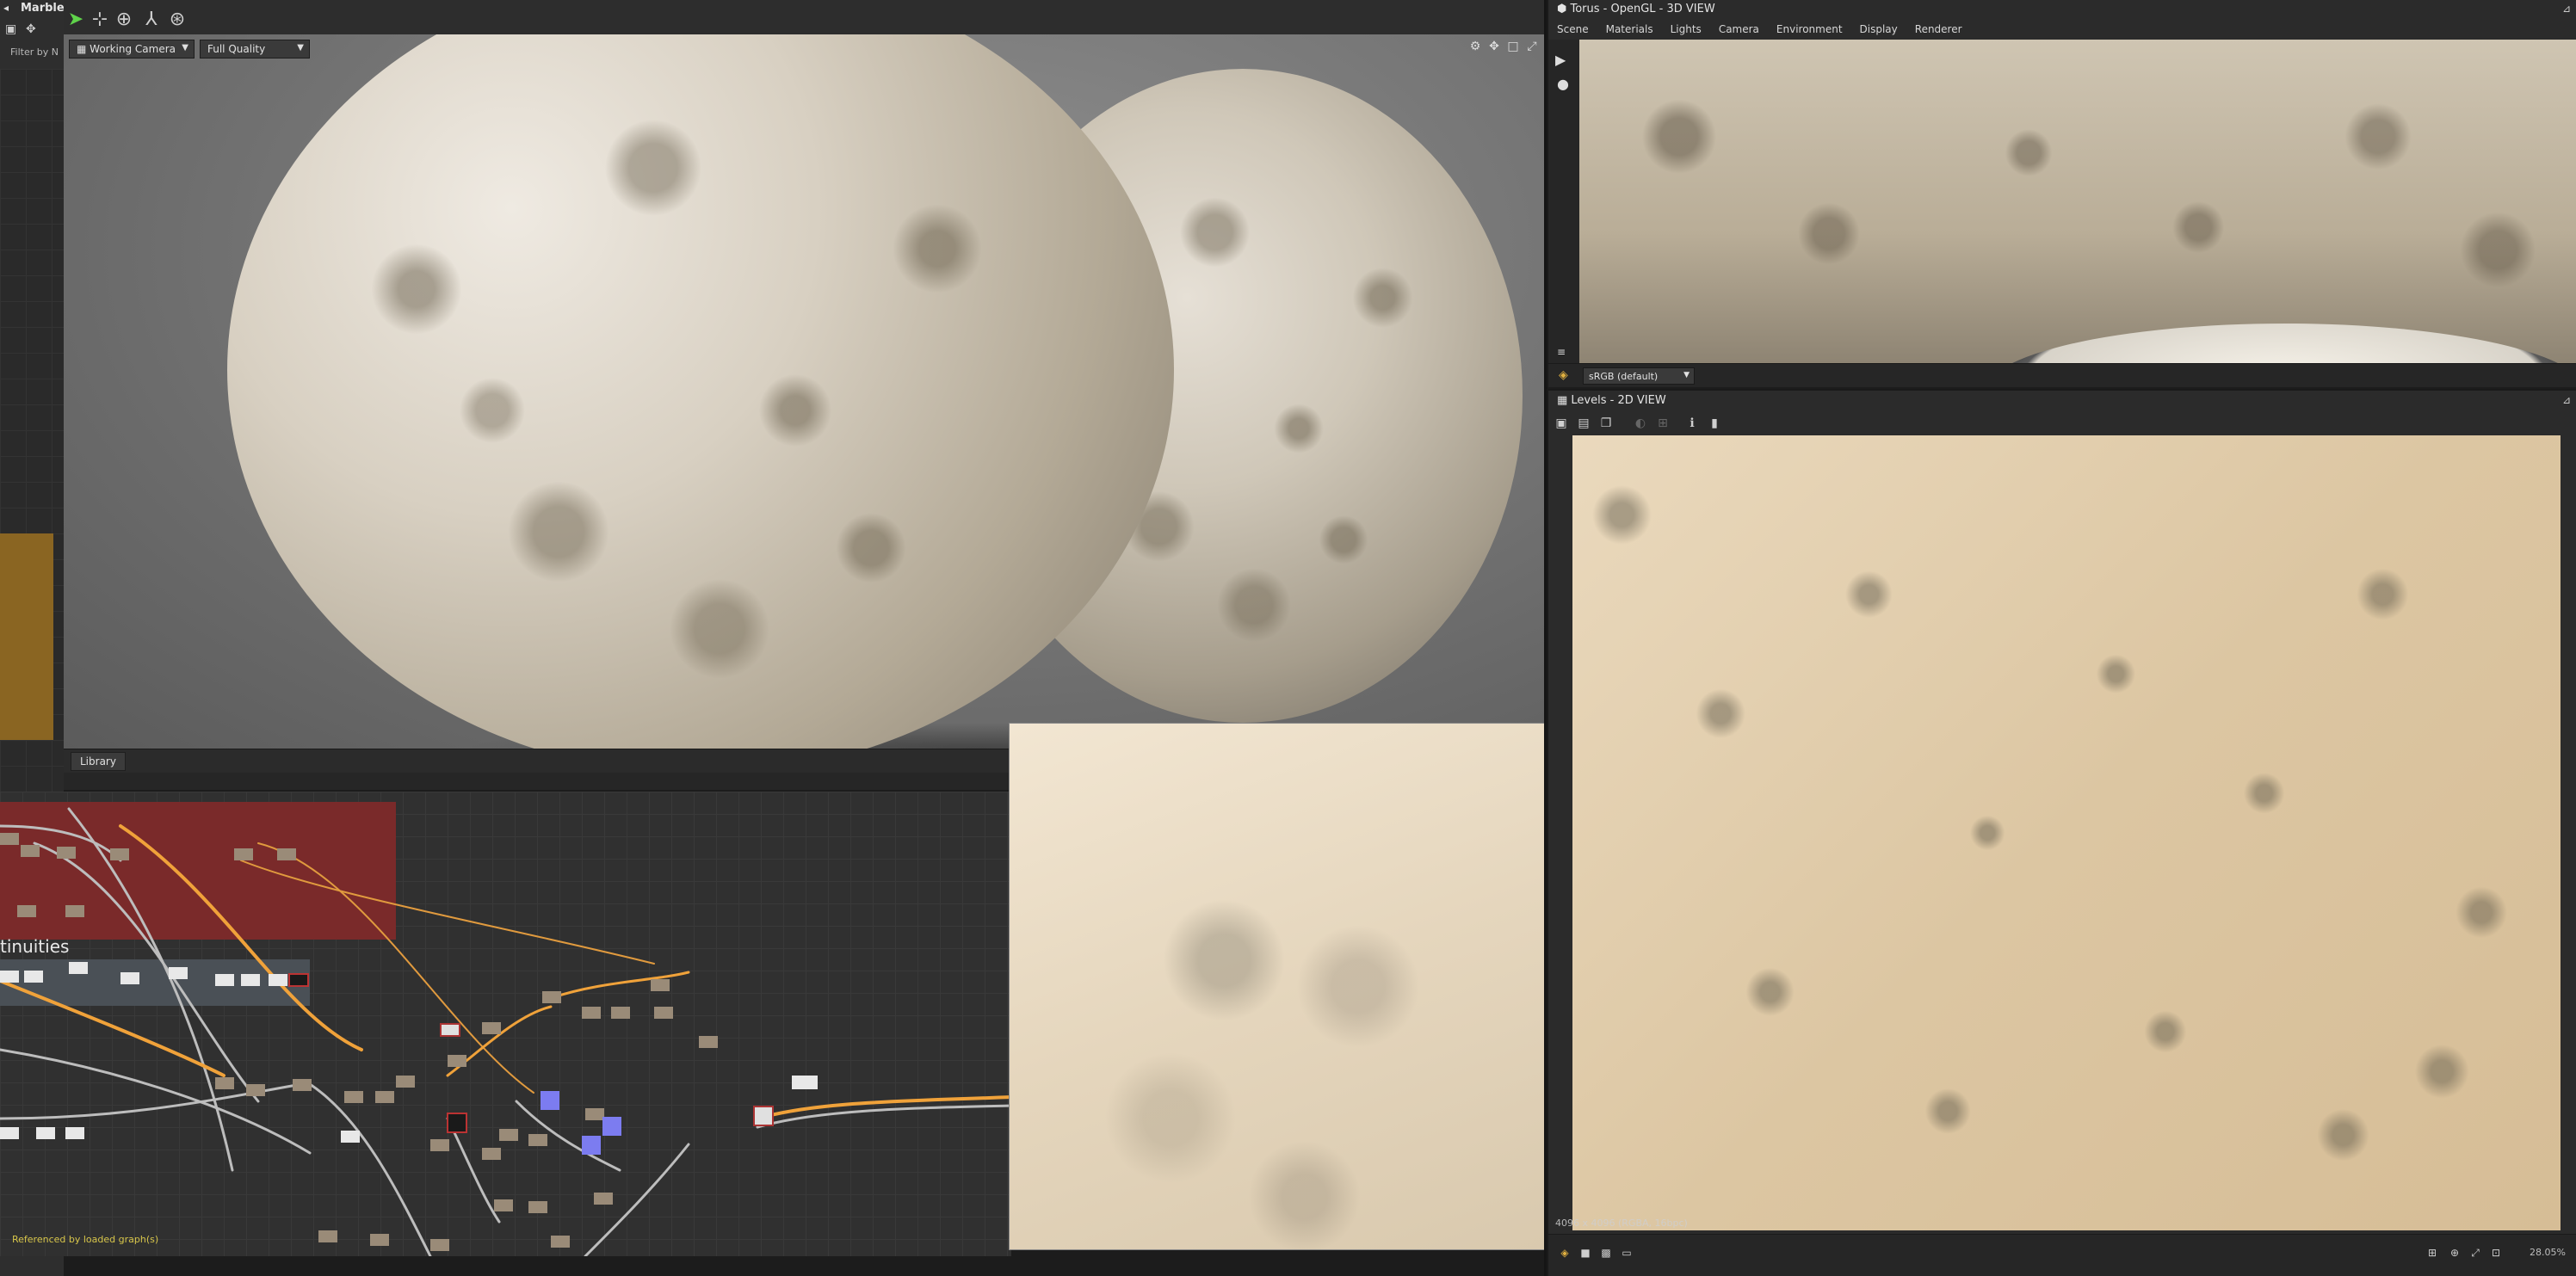  I want to click on marble-texture-preview, so click(1278, 986).